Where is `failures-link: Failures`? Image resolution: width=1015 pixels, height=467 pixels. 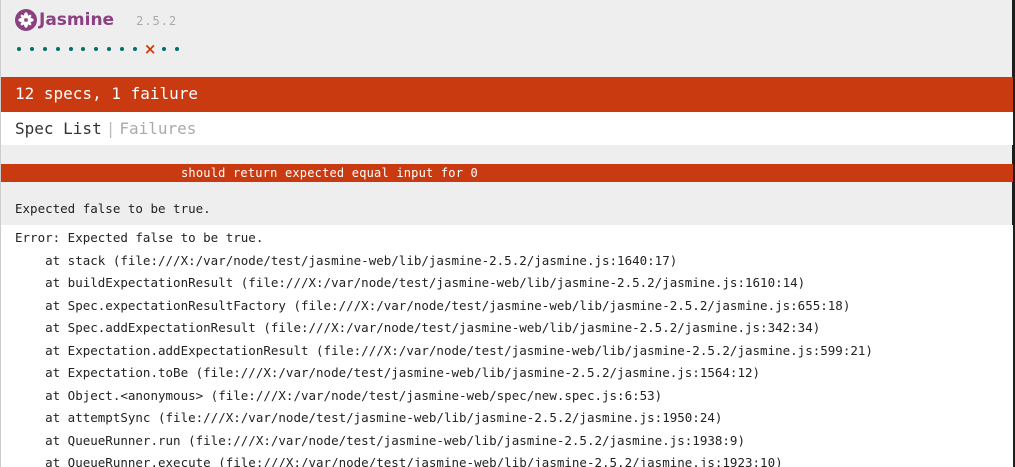 failures-link: Failures is located at coordinates (157, 128).